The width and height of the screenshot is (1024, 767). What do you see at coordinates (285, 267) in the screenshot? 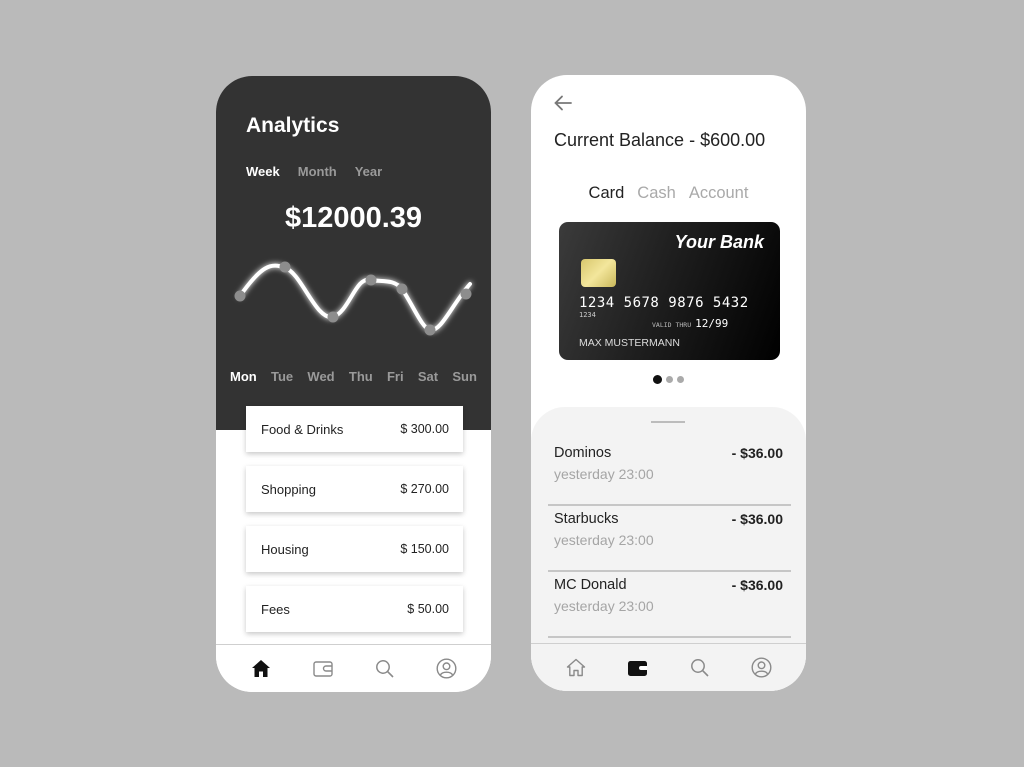
I see `wave-point-tue` at bounding box center [285, 267].